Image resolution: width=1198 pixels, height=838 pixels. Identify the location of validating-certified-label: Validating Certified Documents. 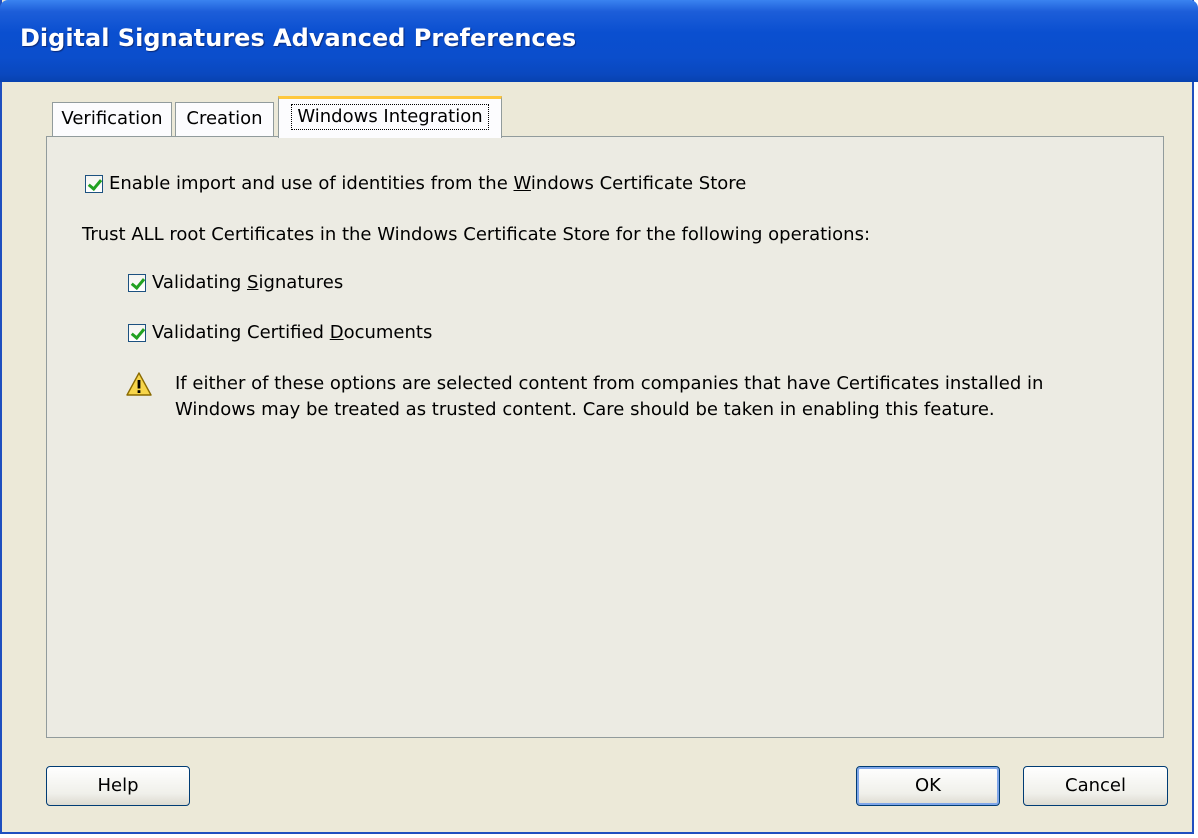
(292, 333).